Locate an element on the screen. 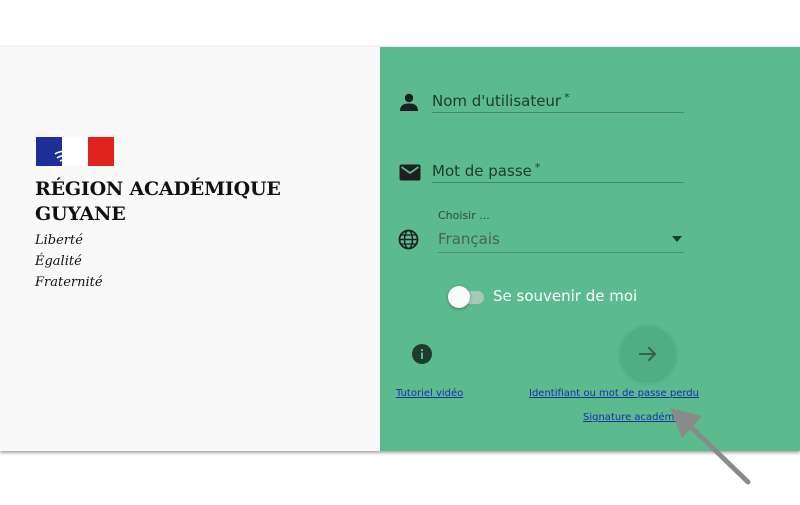  arrow-right-icon is located at coordinates (648, 354).